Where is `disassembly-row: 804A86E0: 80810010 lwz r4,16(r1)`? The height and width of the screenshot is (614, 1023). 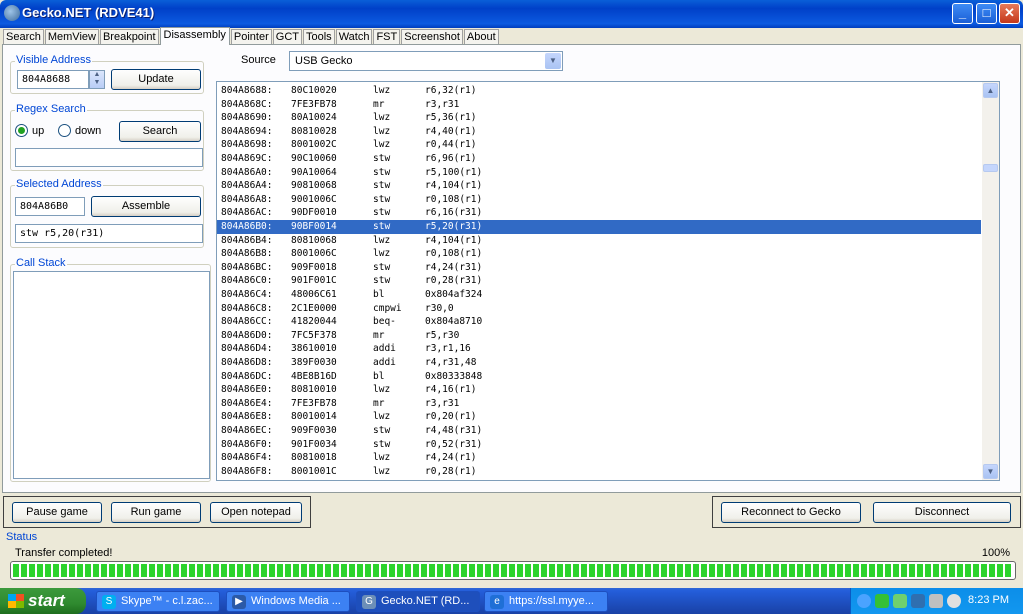
disassembly-row: 804A86E0: 80810010 lwz r4,16(r1) is located at coordinates (599, 390).